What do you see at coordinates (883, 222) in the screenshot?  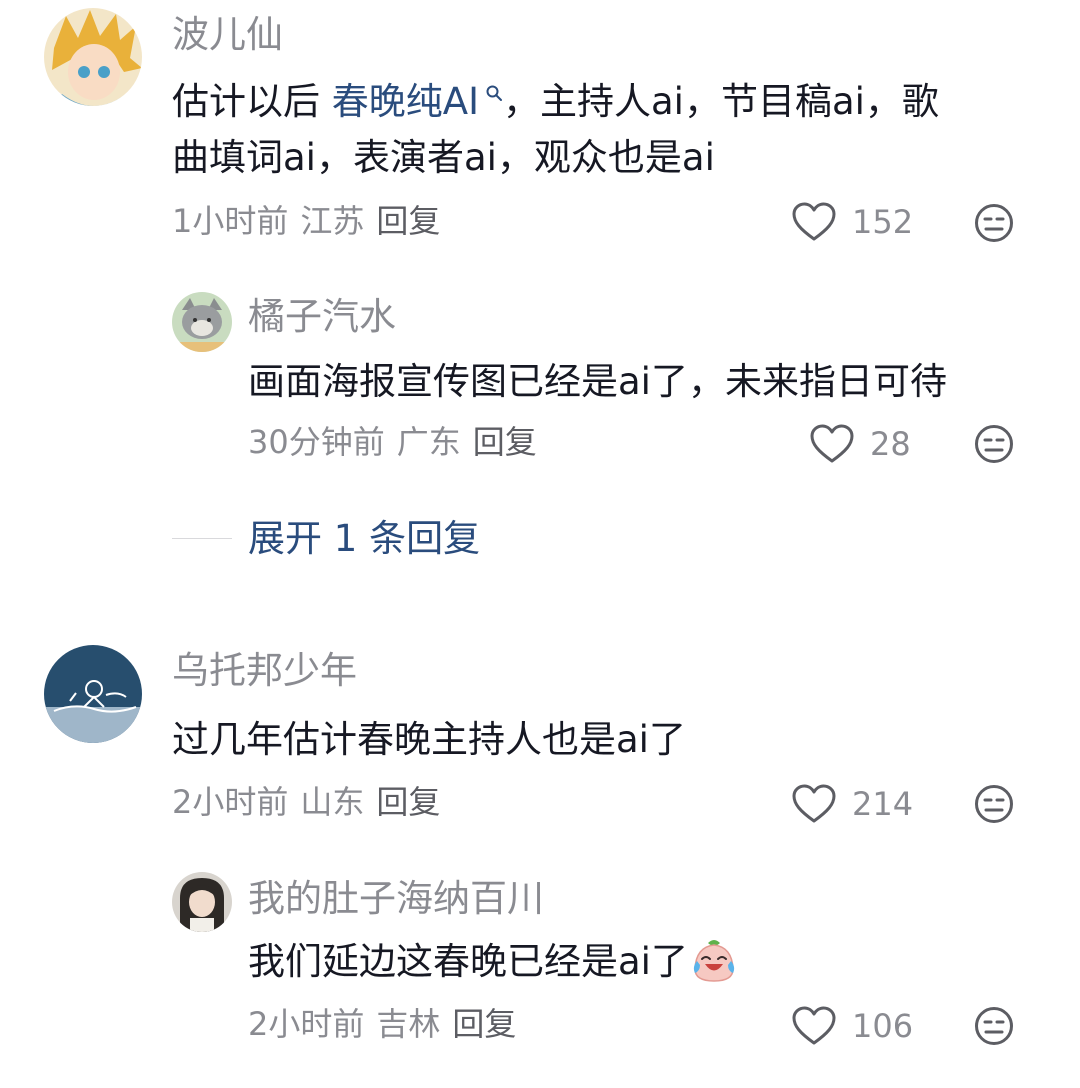 I see `like-count: 152` at bounding box center [883, 222].